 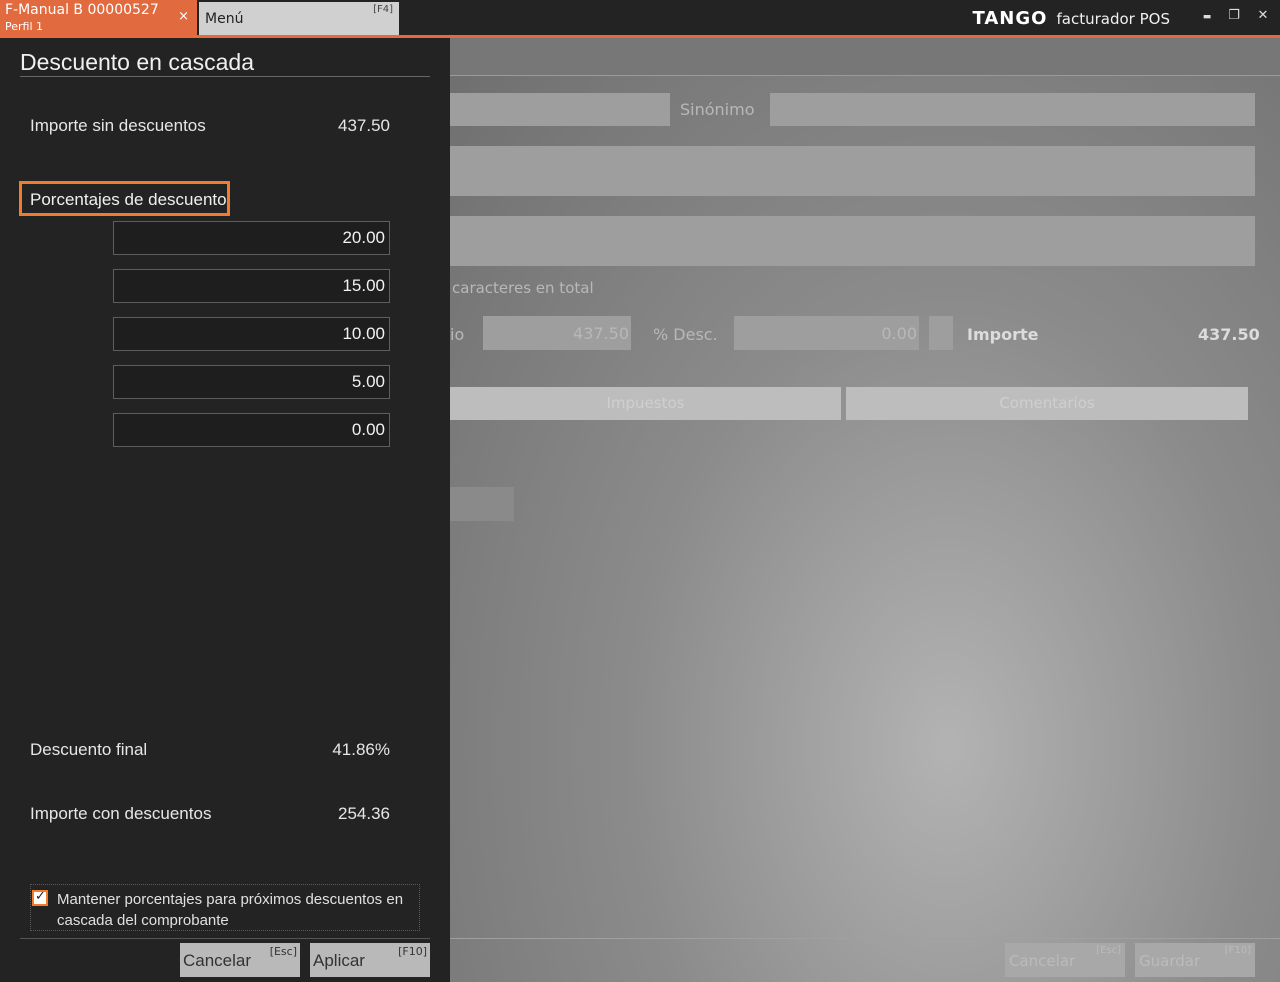 What do you see at coordinates (383, 9) in the screenshot?
I see `menu-tab-shortcut: [F4]` at bounding box center [383, 9].